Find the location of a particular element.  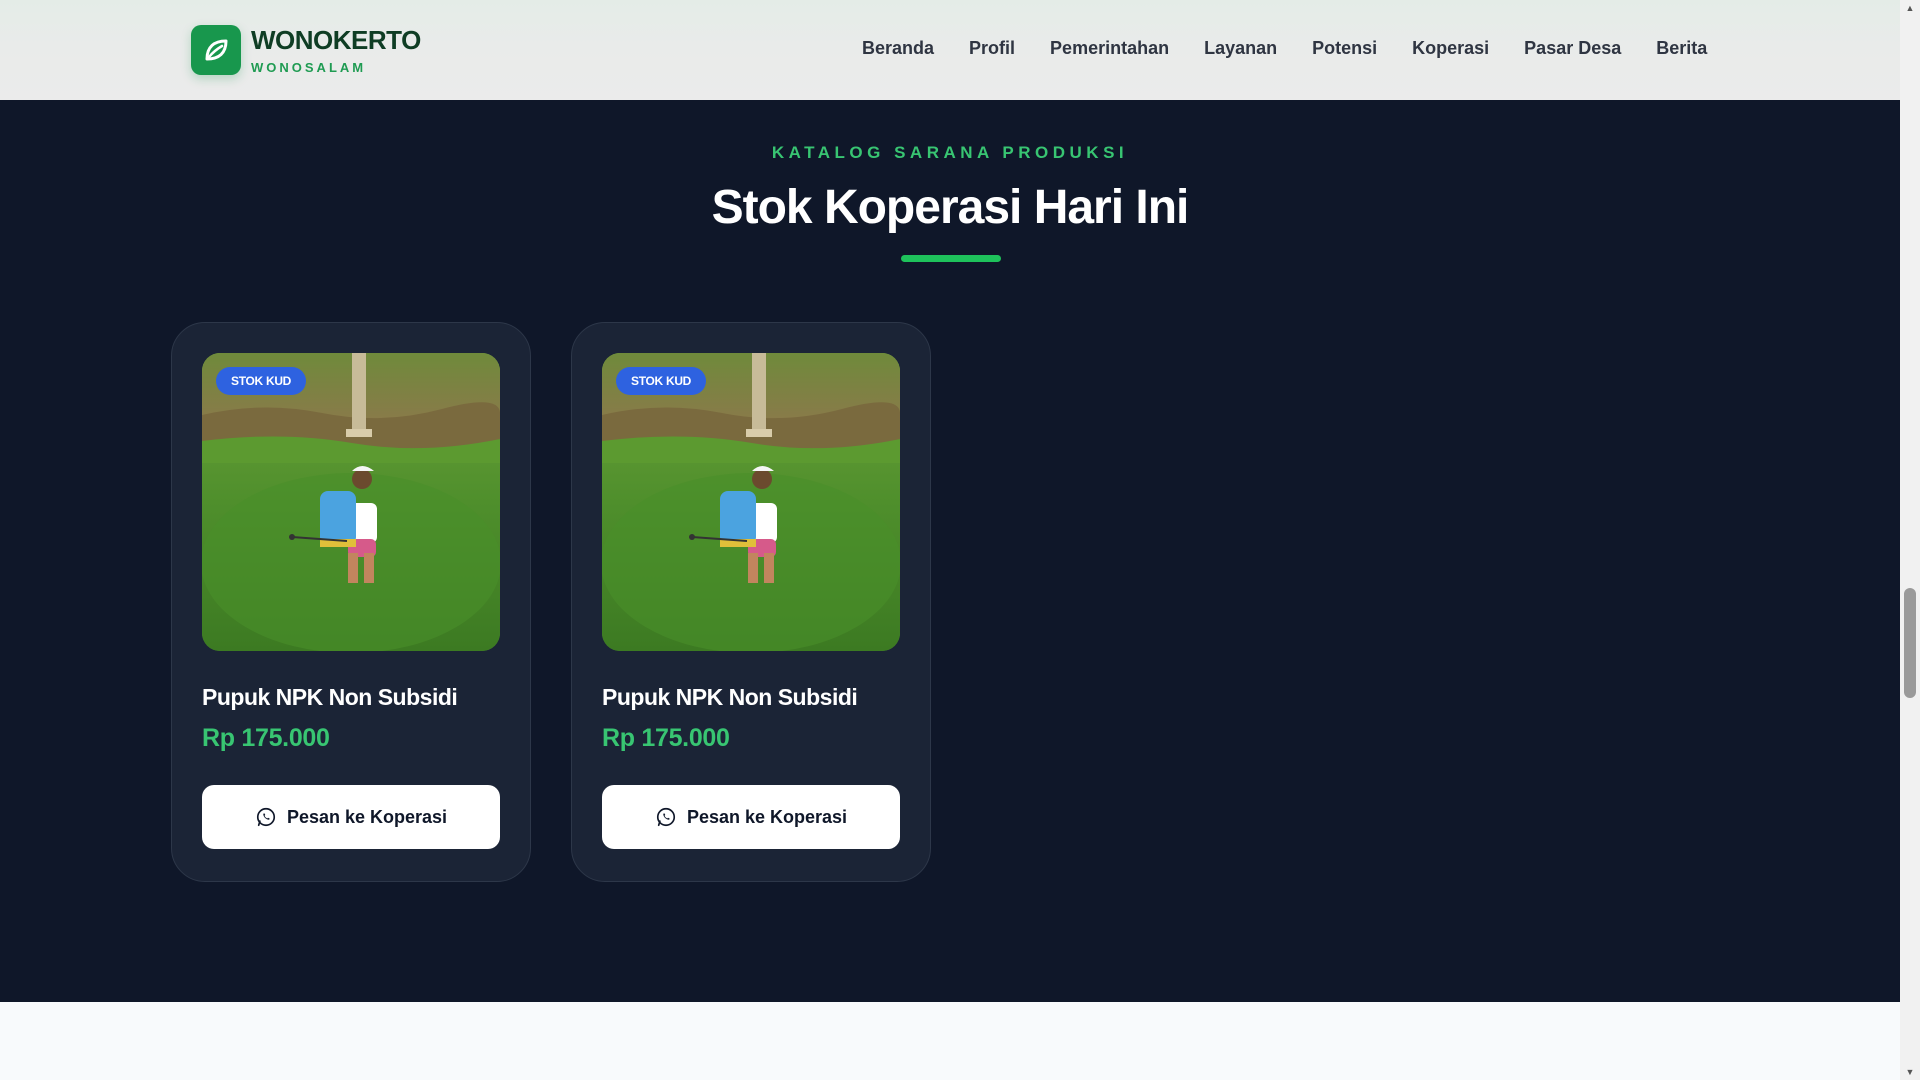

next-section is located at coordinates (950, 1041).